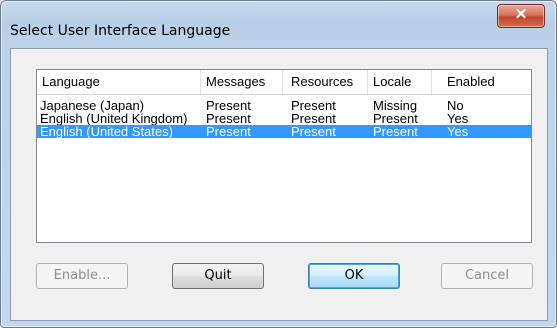 Image resolution: width=557 pixels, height=328 pixels. Describe the element at coordinates (471, 81) in the screenshot. I see `column-header-enabled: Enabled` at that location.